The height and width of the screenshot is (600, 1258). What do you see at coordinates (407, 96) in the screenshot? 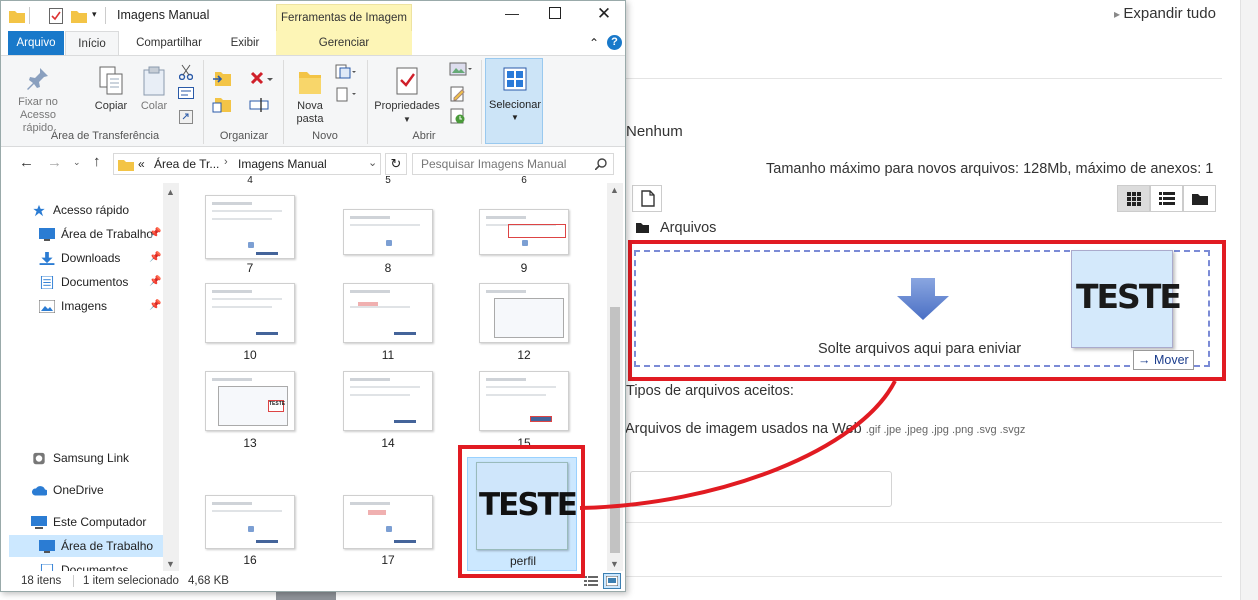
I see `properties-button: Propriedades ▼` at bounding box center [407, 96].